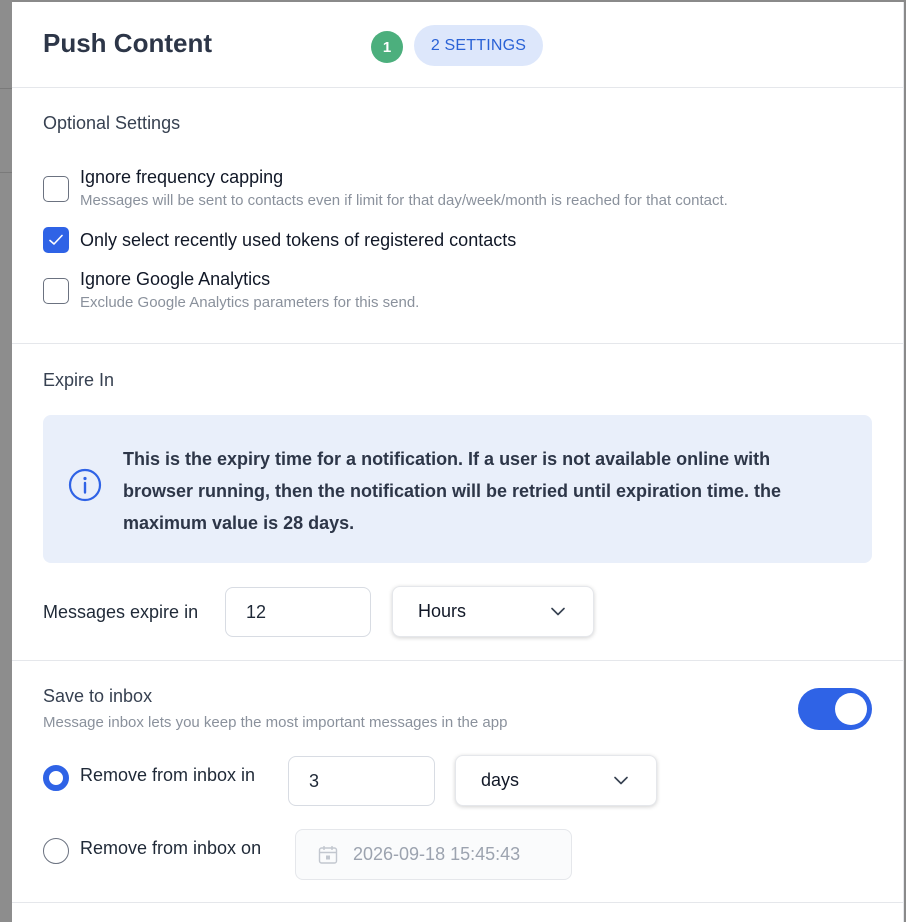 The width and height of the screenshot is (906, 922). I want to click on expire-unit-select: Hours, so click(493, 611).